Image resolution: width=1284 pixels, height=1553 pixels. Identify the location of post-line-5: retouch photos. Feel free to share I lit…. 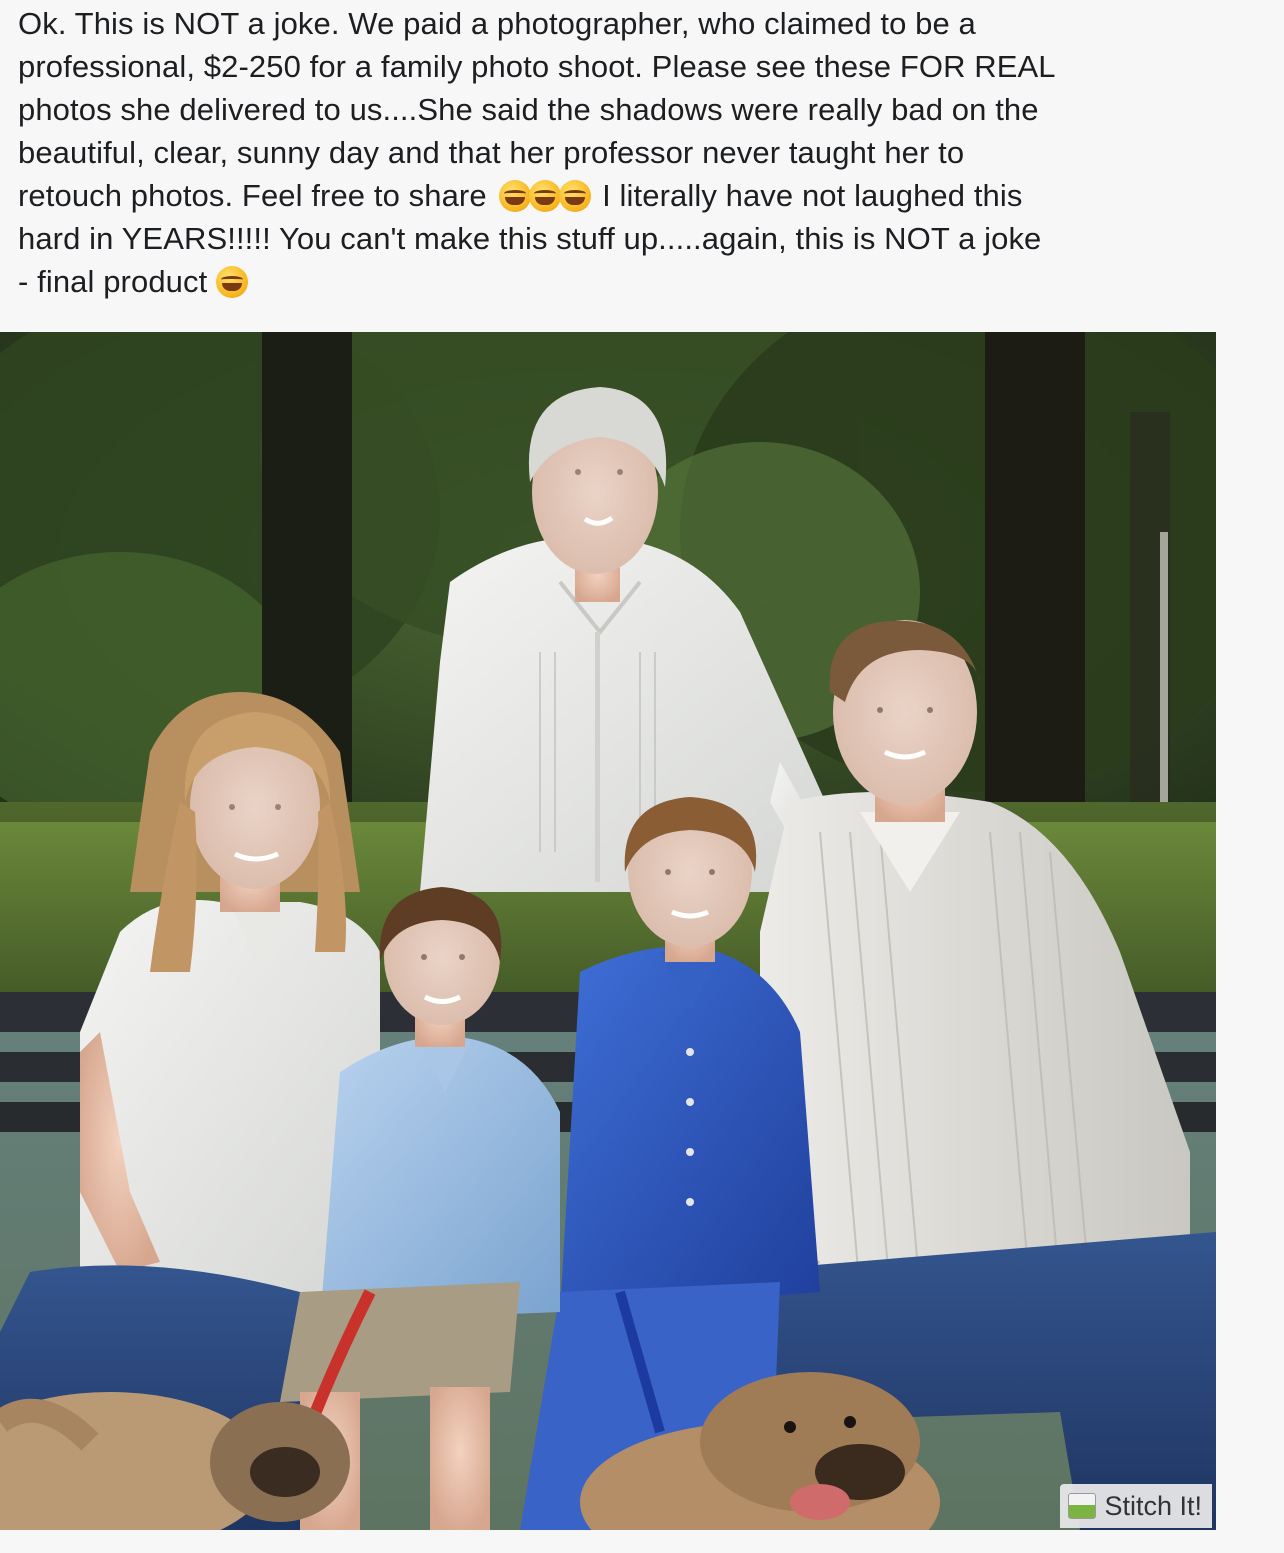
(628, 195).